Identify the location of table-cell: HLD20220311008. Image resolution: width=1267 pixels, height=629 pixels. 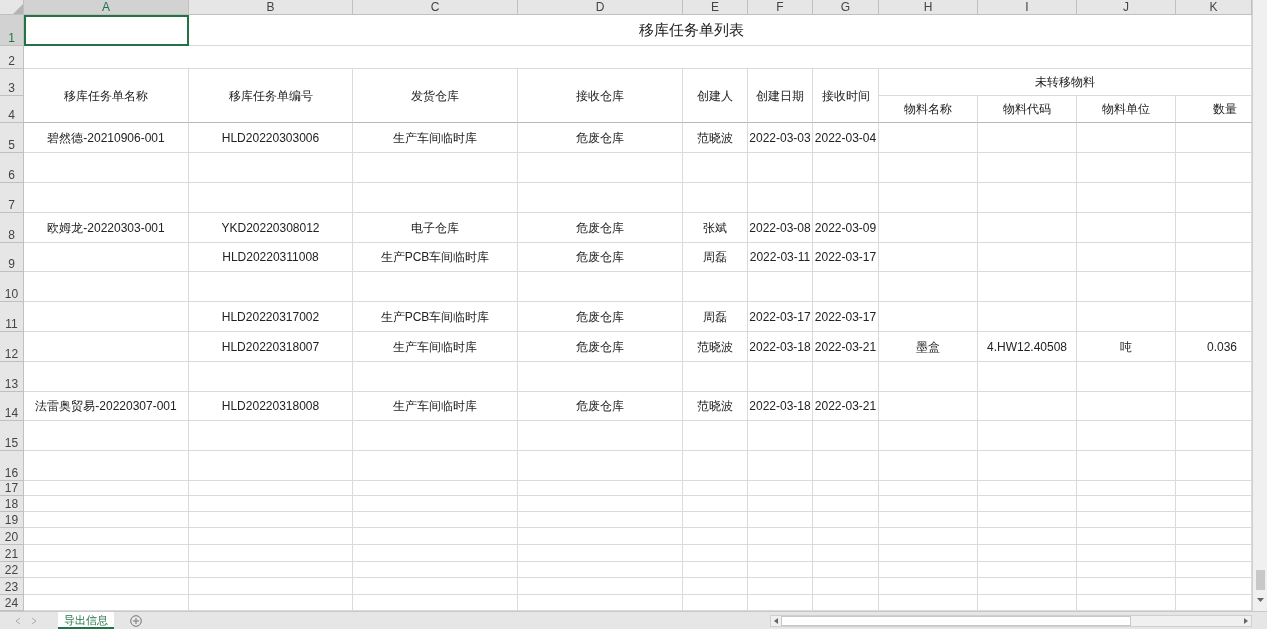
(271, 257).